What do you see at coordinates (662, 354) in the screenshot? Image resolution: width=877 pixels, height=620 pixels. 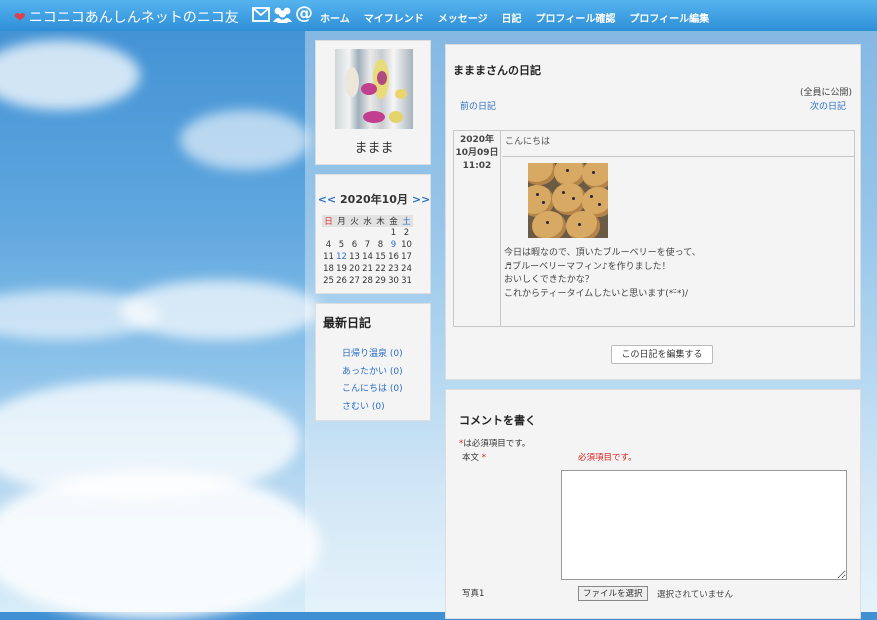 I see `edit-diary-button: この日記を編集する` at bounding box center [662, 354].